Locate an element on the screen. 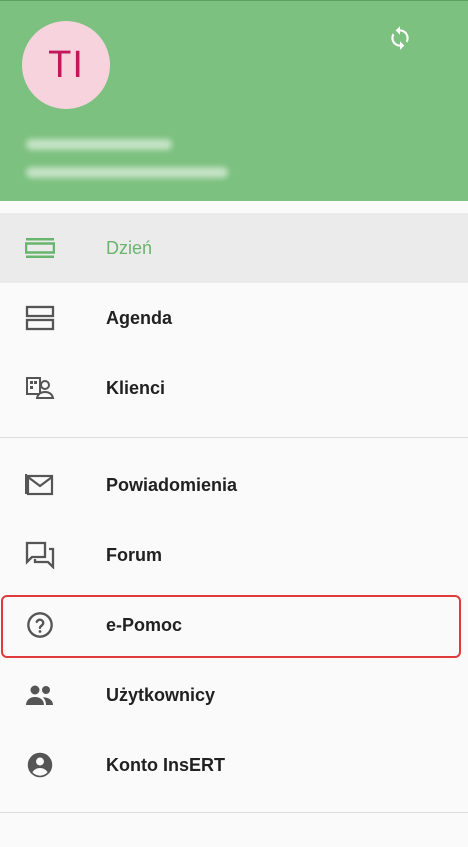 This screenshot has height=847, width=468. menu-divider is located at coordinates (234, 812).